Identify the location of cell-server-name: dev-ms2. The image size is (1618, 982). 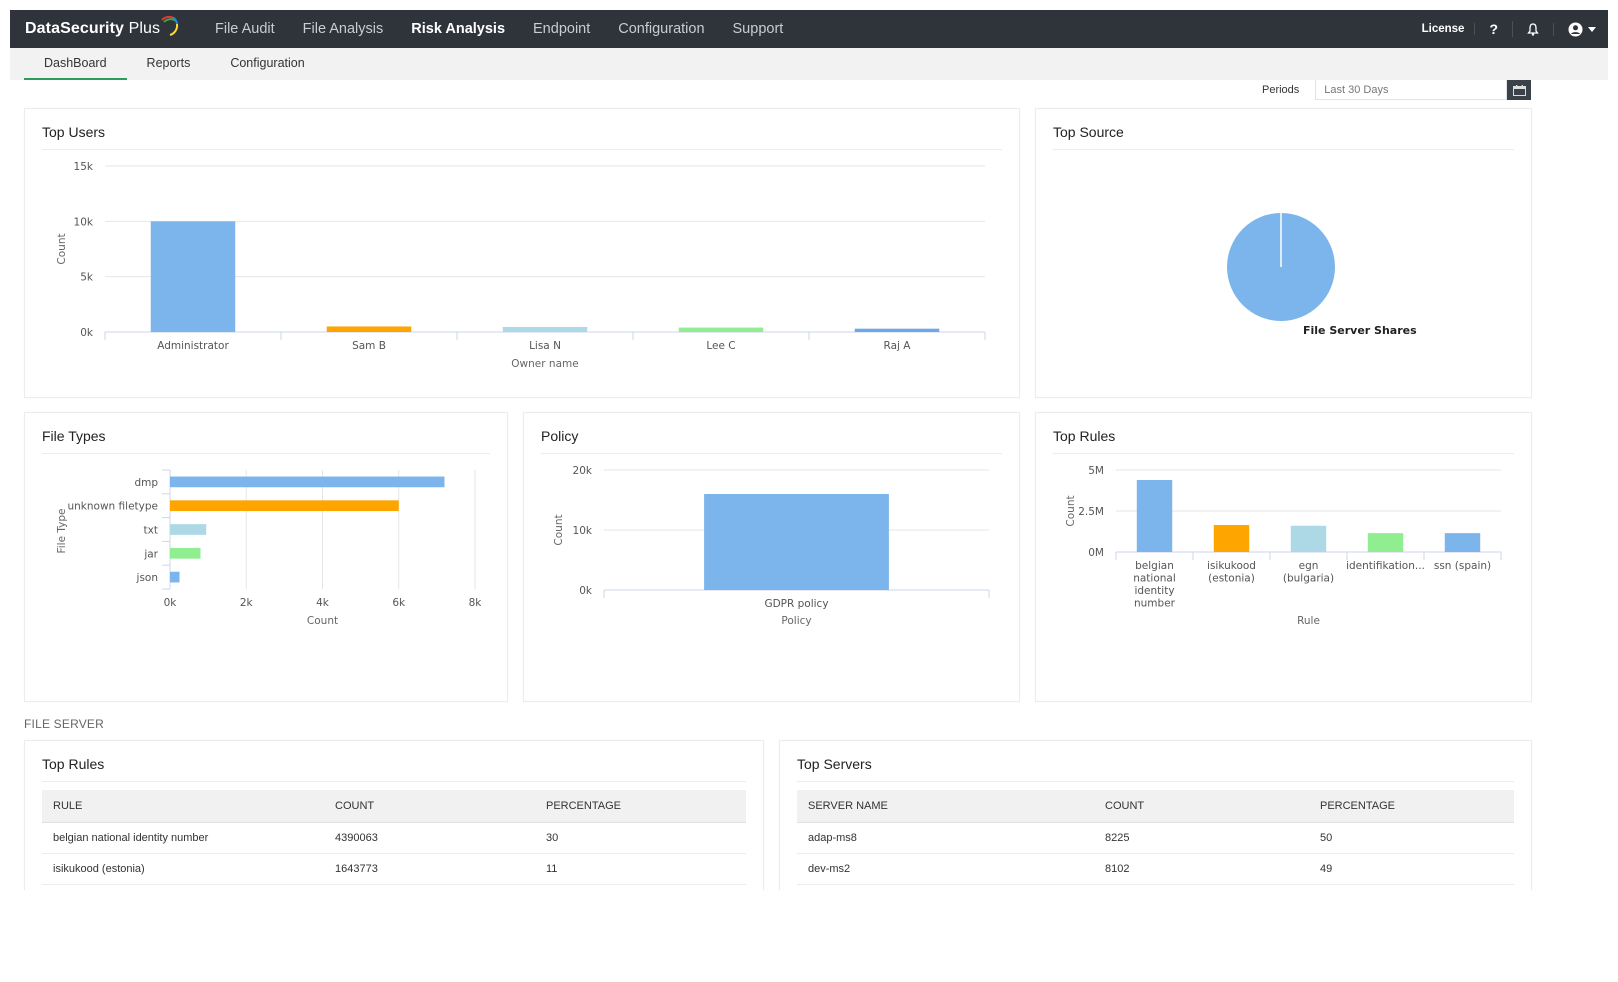
(945, 869).